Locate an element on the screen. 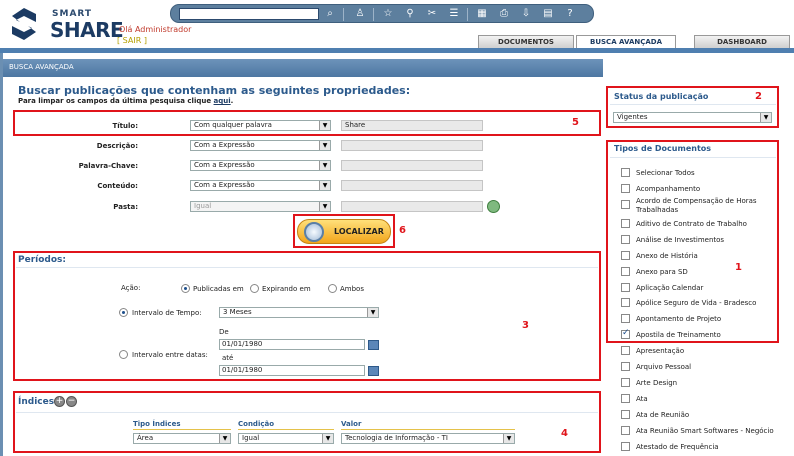 The image size is (794, 456). checkbox-arte-design is located at coordinates (625, 382).